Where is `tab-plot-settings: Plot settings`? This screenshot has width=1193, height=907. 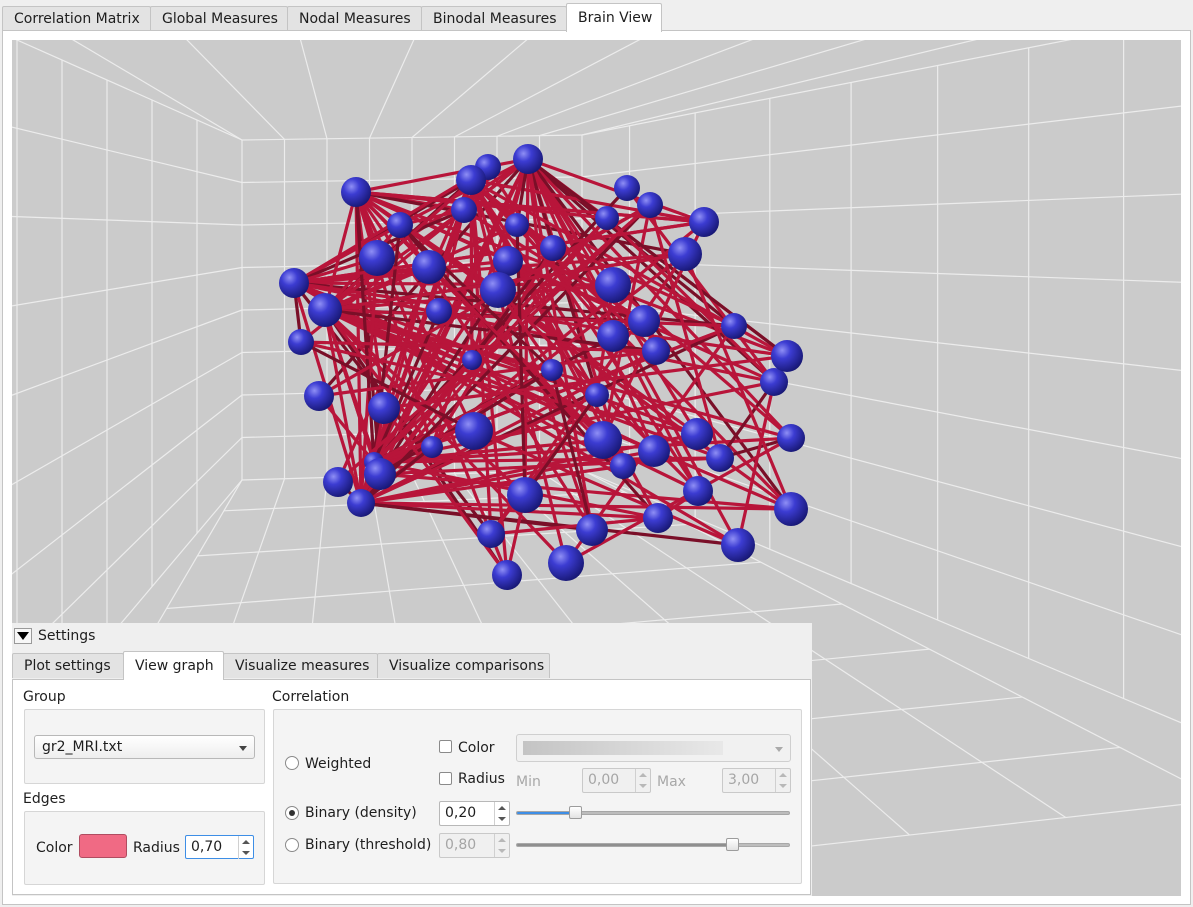
tab-plot-settings: Plot settings is located at coordinates (68, 665).